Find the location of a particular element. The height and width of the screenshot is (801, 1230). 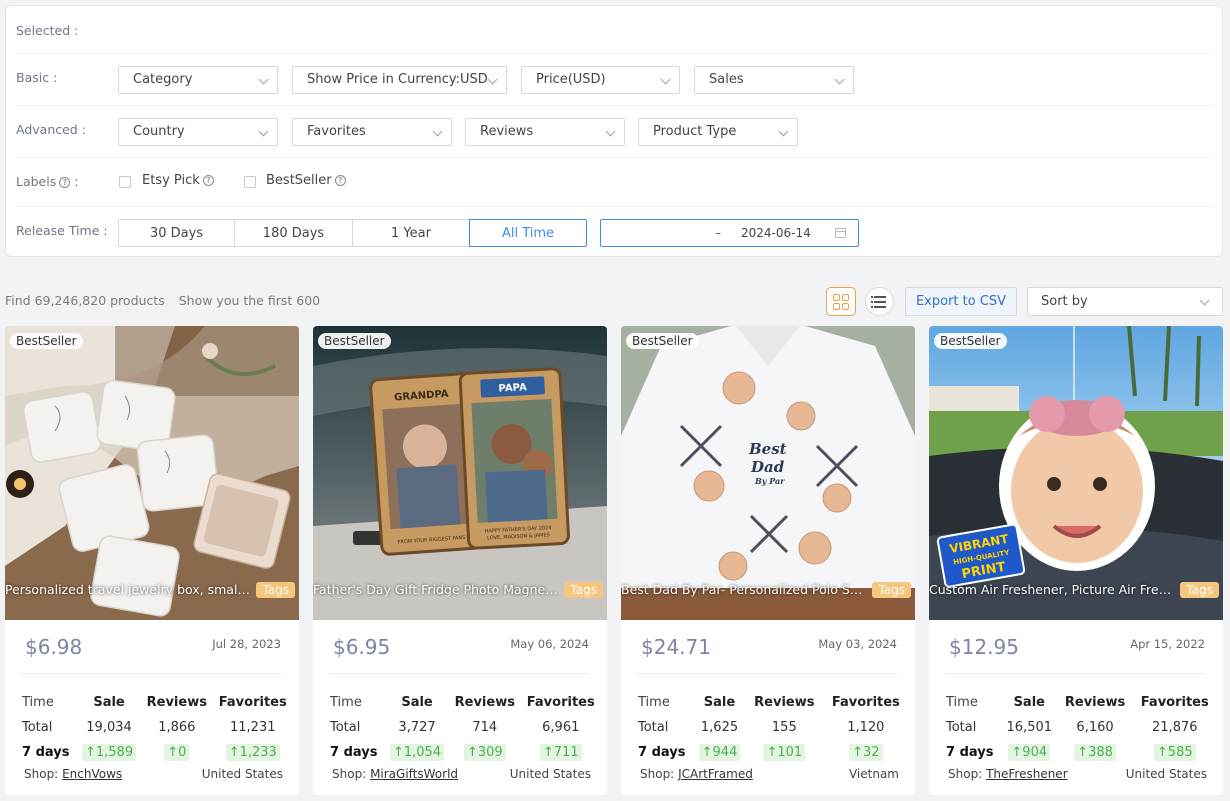

sort-by-dropdown: Sort by is located at coordinates (1125, 301).